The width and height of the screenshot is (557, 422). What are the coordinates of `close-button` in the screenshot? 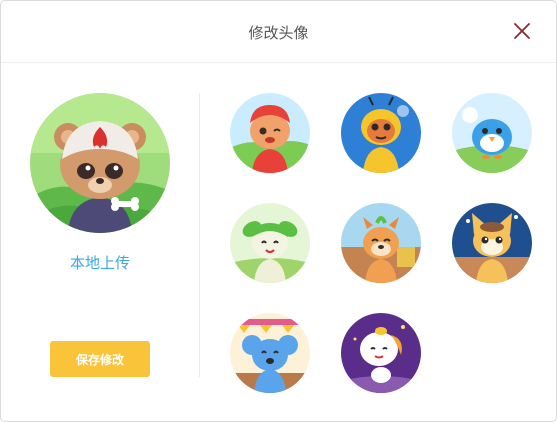 It's located at (522, 31).